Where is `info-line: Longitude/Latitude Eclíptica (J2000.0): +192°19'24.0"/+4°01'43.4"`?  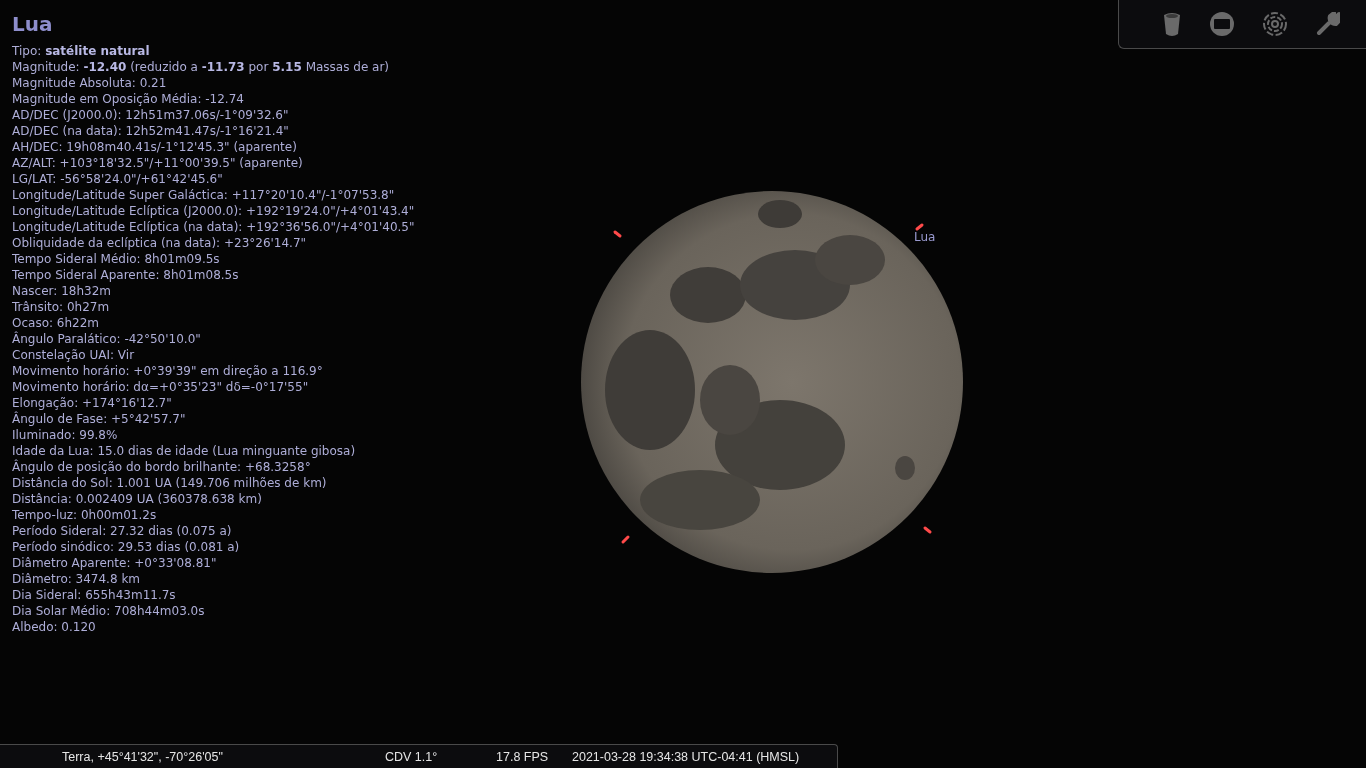
info-line: Longitude/Latitude Eclíptica (J2000.0): +192°19'24.0"/+4°01'43.4" is located at coordinates (213, 211).